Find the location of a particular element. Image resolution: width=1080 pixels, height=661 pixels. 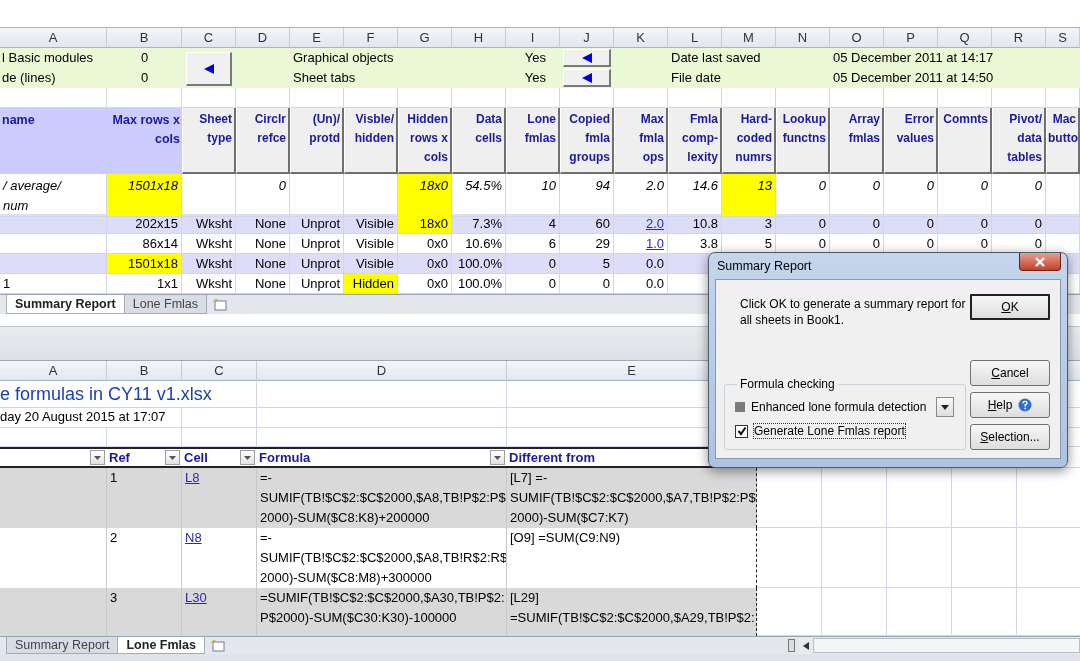

dialog-button: OK is located at coordinates (1010, 307).